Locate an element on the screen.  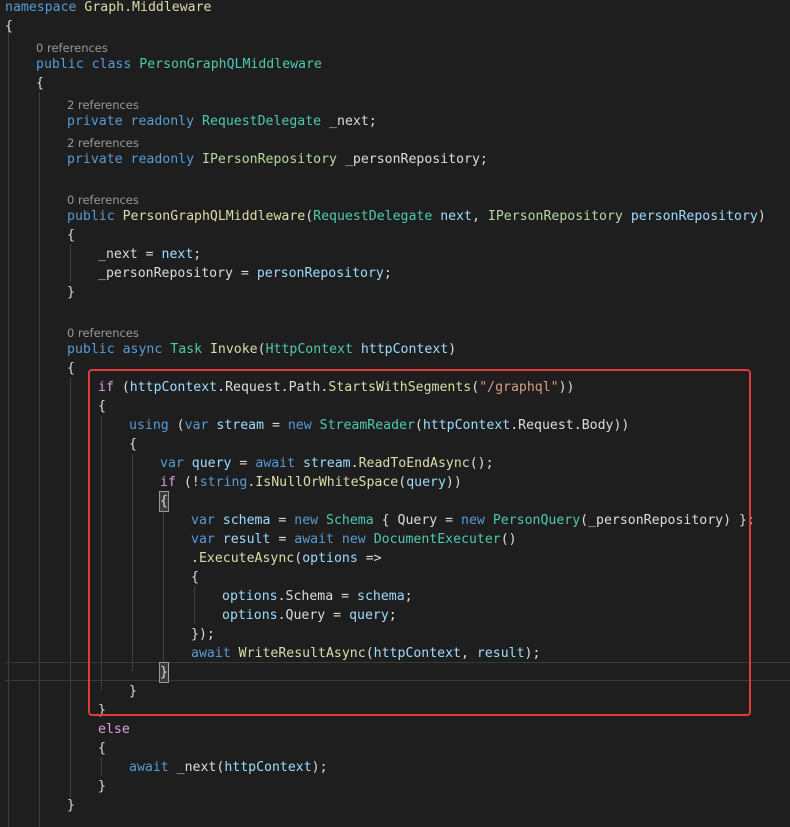
token: await is located at coordinates (149, 767).